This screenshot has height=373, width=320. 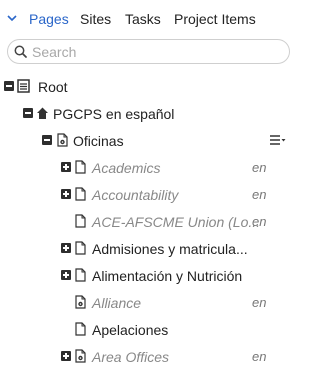 I want to click on tree-row: PGCPS en español, so click(x=144, y=114).